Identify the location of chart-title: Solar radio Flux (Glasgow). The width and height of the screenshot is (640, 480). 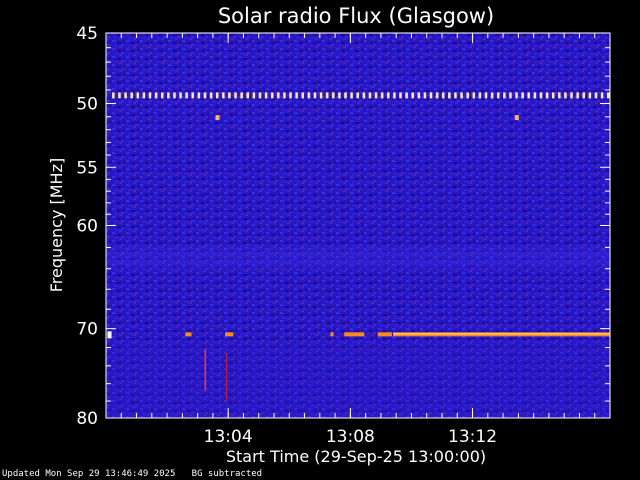
(356, 16).